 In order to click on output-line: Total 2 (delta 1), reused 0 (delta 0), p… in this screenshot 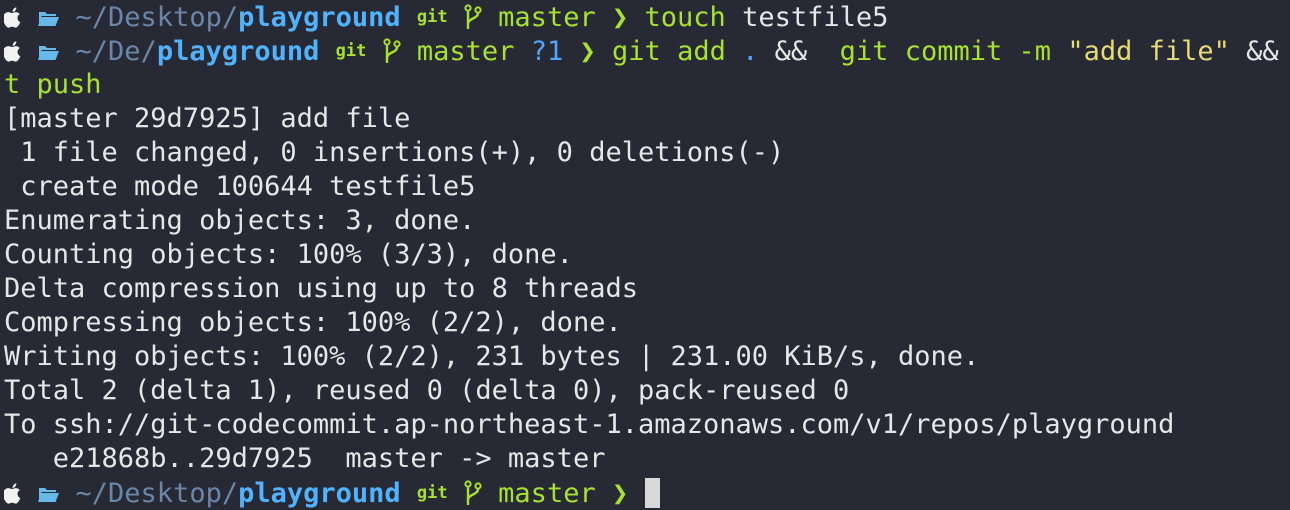, I will do `click(427, 390)`.